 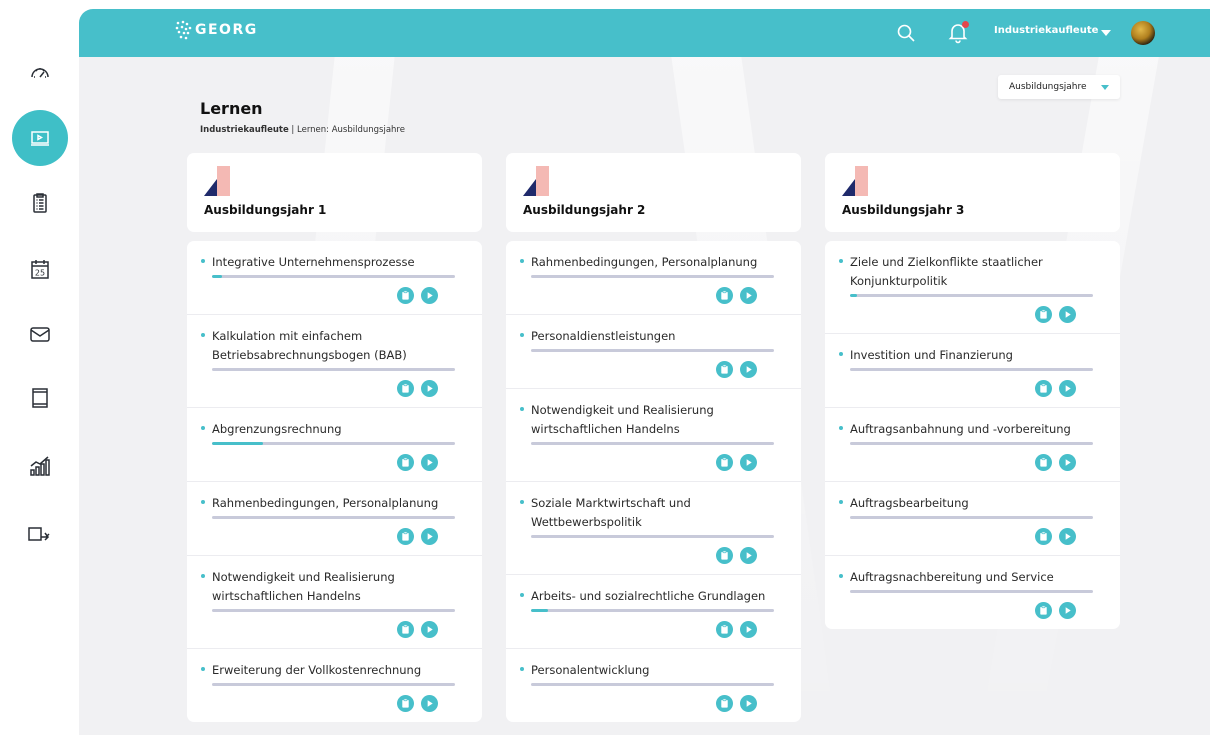 I want to click on year-title: Ausbildungsjahr 2, so click(x=584, y=210).